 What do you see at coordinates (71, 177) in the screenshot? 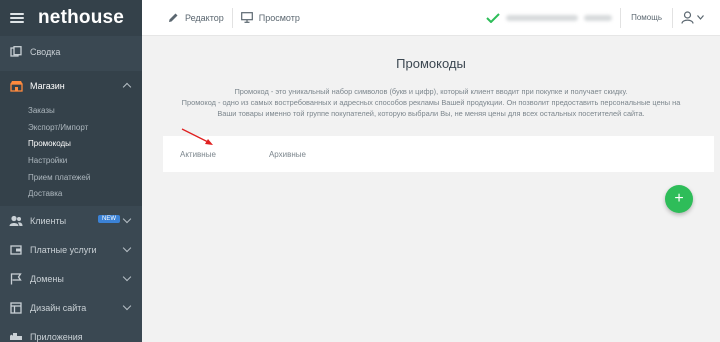
I see `submenu-item-payments: Прием платежей` at bounding box center [71, 177].